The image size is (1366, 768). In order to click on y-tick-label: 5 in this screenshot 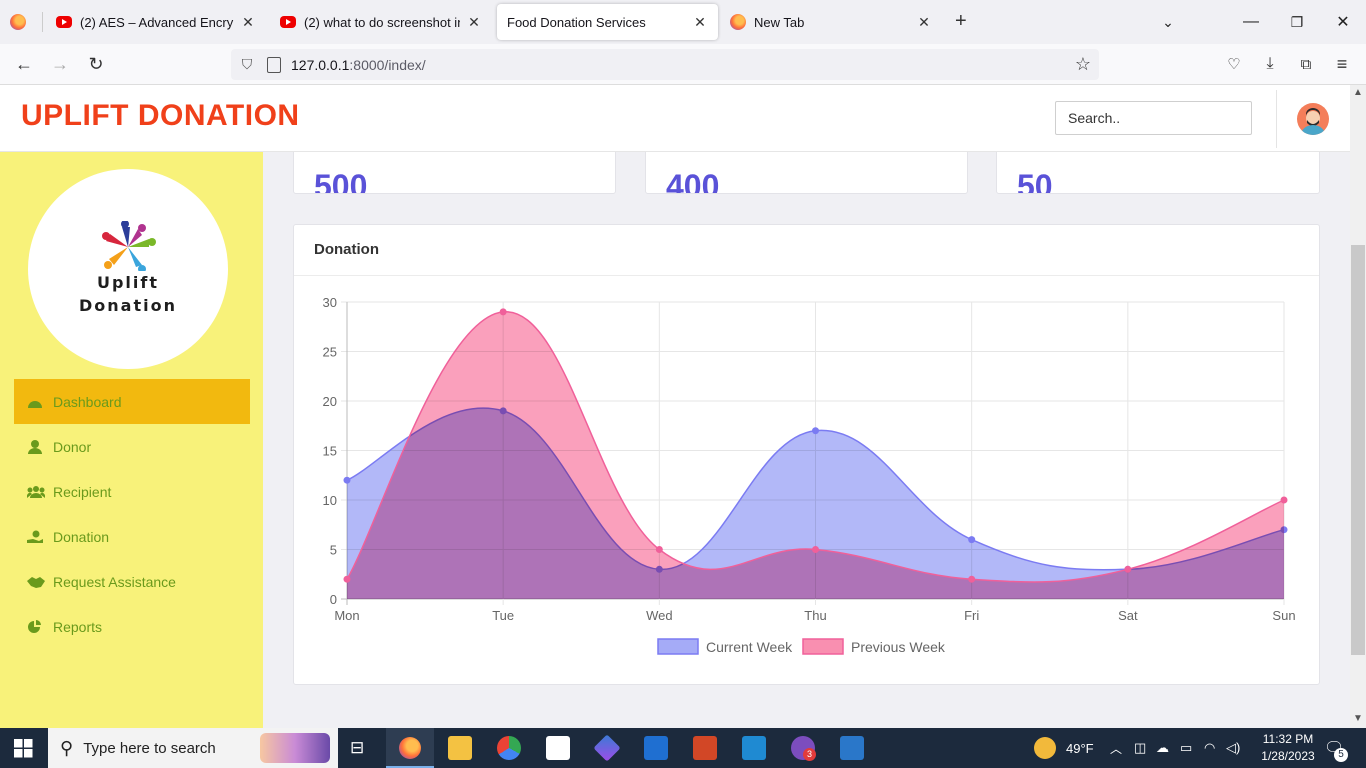, I will do `click(333, 550)`.